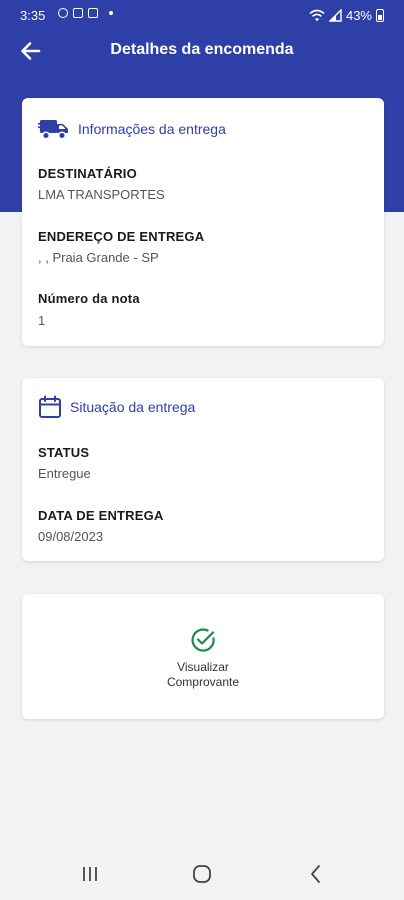 The height and width of the screenshot is (900, 404). What do you see at coordinates (50, 406) in the screenshot?
I see `calendar-icon` at bounding box center [50, 406].